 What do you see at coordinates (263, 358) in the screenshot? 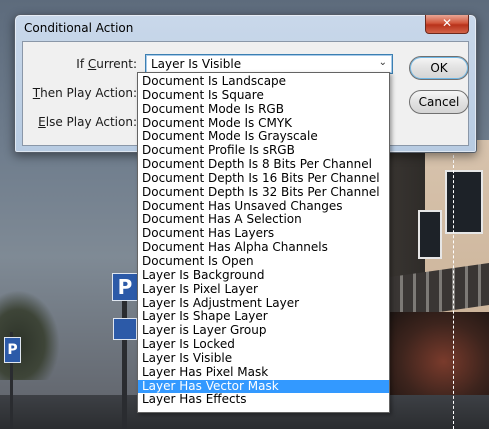
I see `dropdown-option: Layer Is Visible` at bounding box center [263, 358].